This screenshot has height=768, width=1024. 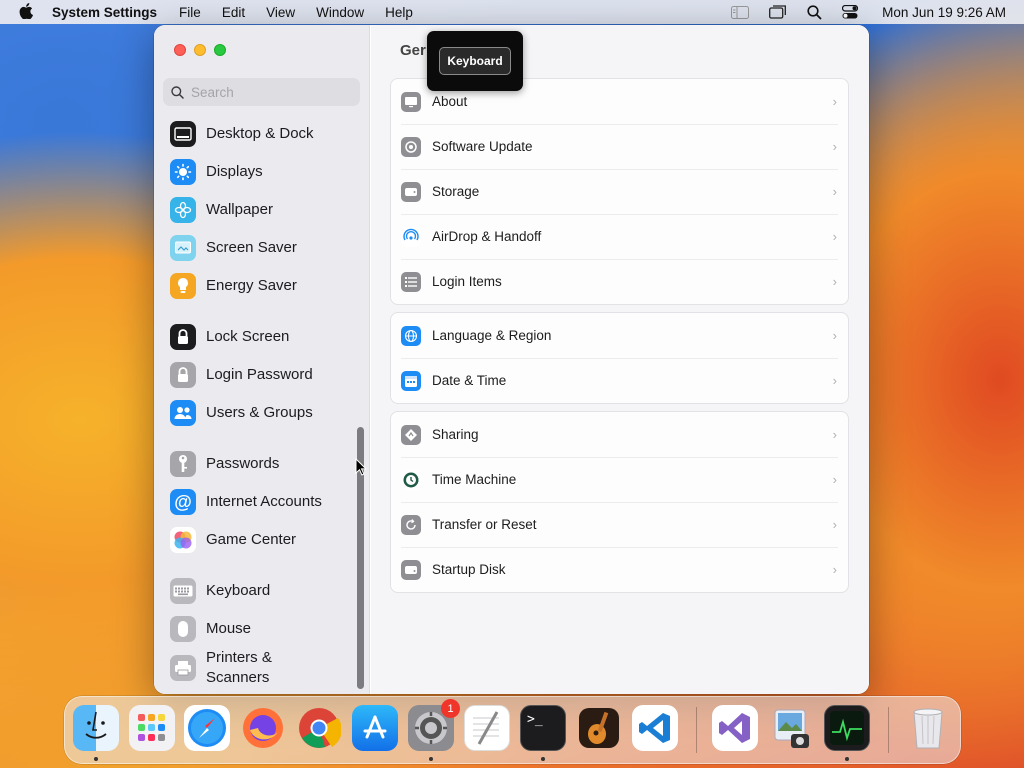 I want to click on menu-bar-clock: Mon Jun 19 9:26 AM, so click(x=944, y=12).